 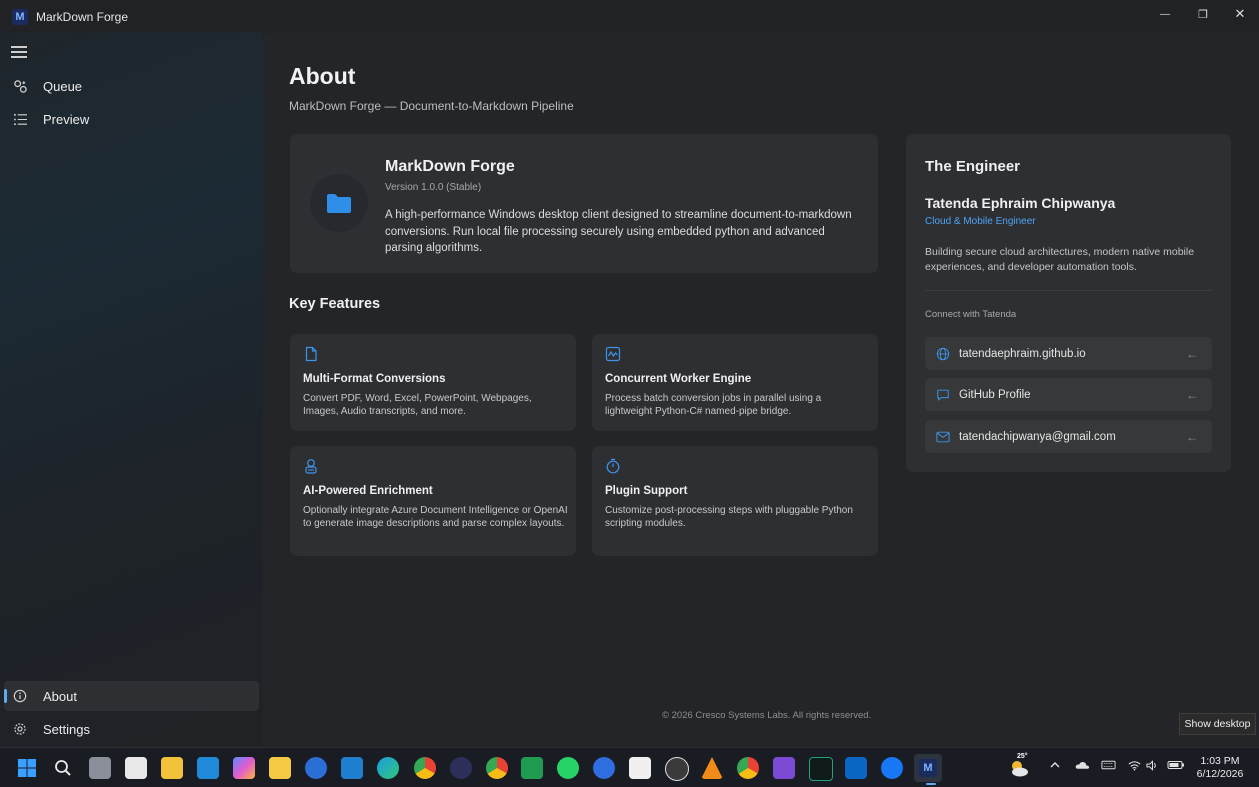 What do you see at coordinates (450, 166) in the screenshot?
I see `app-name: MarkDown Forge` at bounding box center [450, 166].